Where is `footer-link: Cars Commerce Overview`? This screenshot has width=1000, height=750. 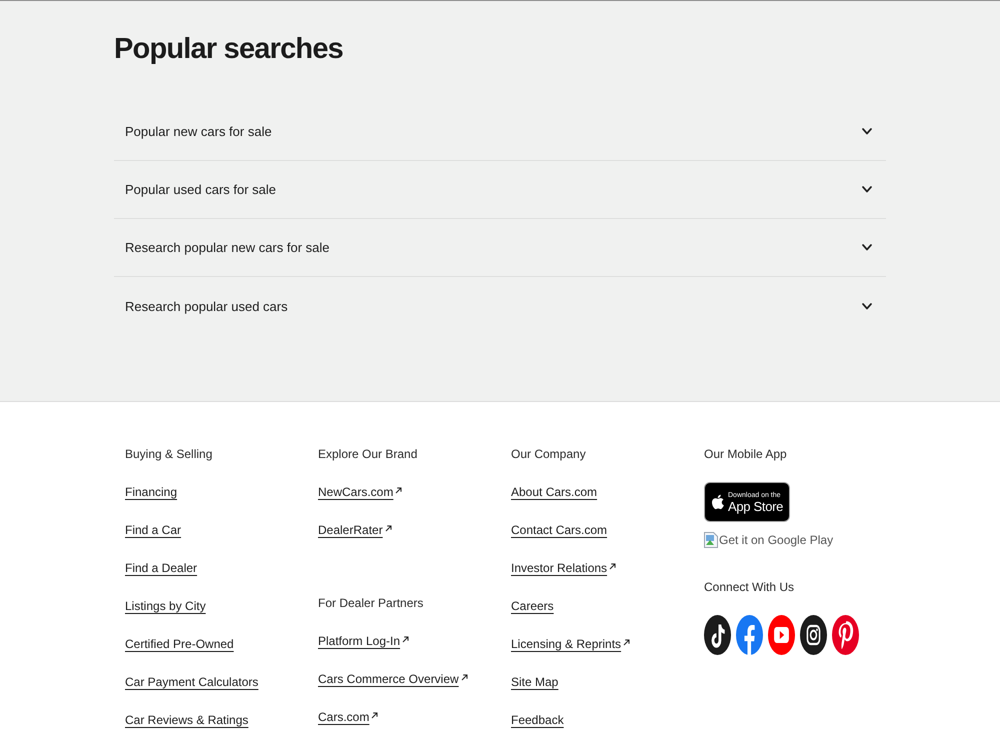 footer-link: Cars Commerce Overview is located at coordinates (393, 679).